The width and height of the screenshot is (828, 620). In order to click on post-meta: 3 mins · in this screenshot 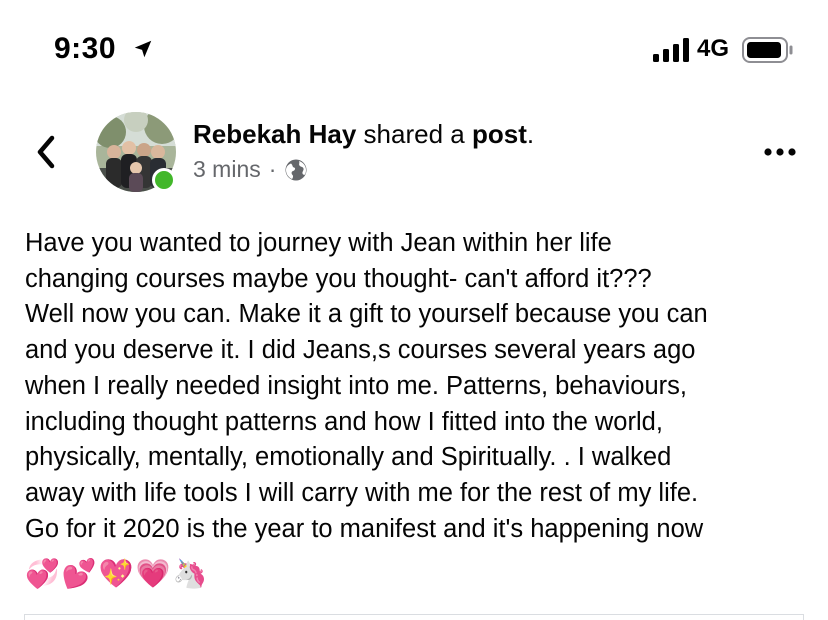, I will do `click(250, 169)`.